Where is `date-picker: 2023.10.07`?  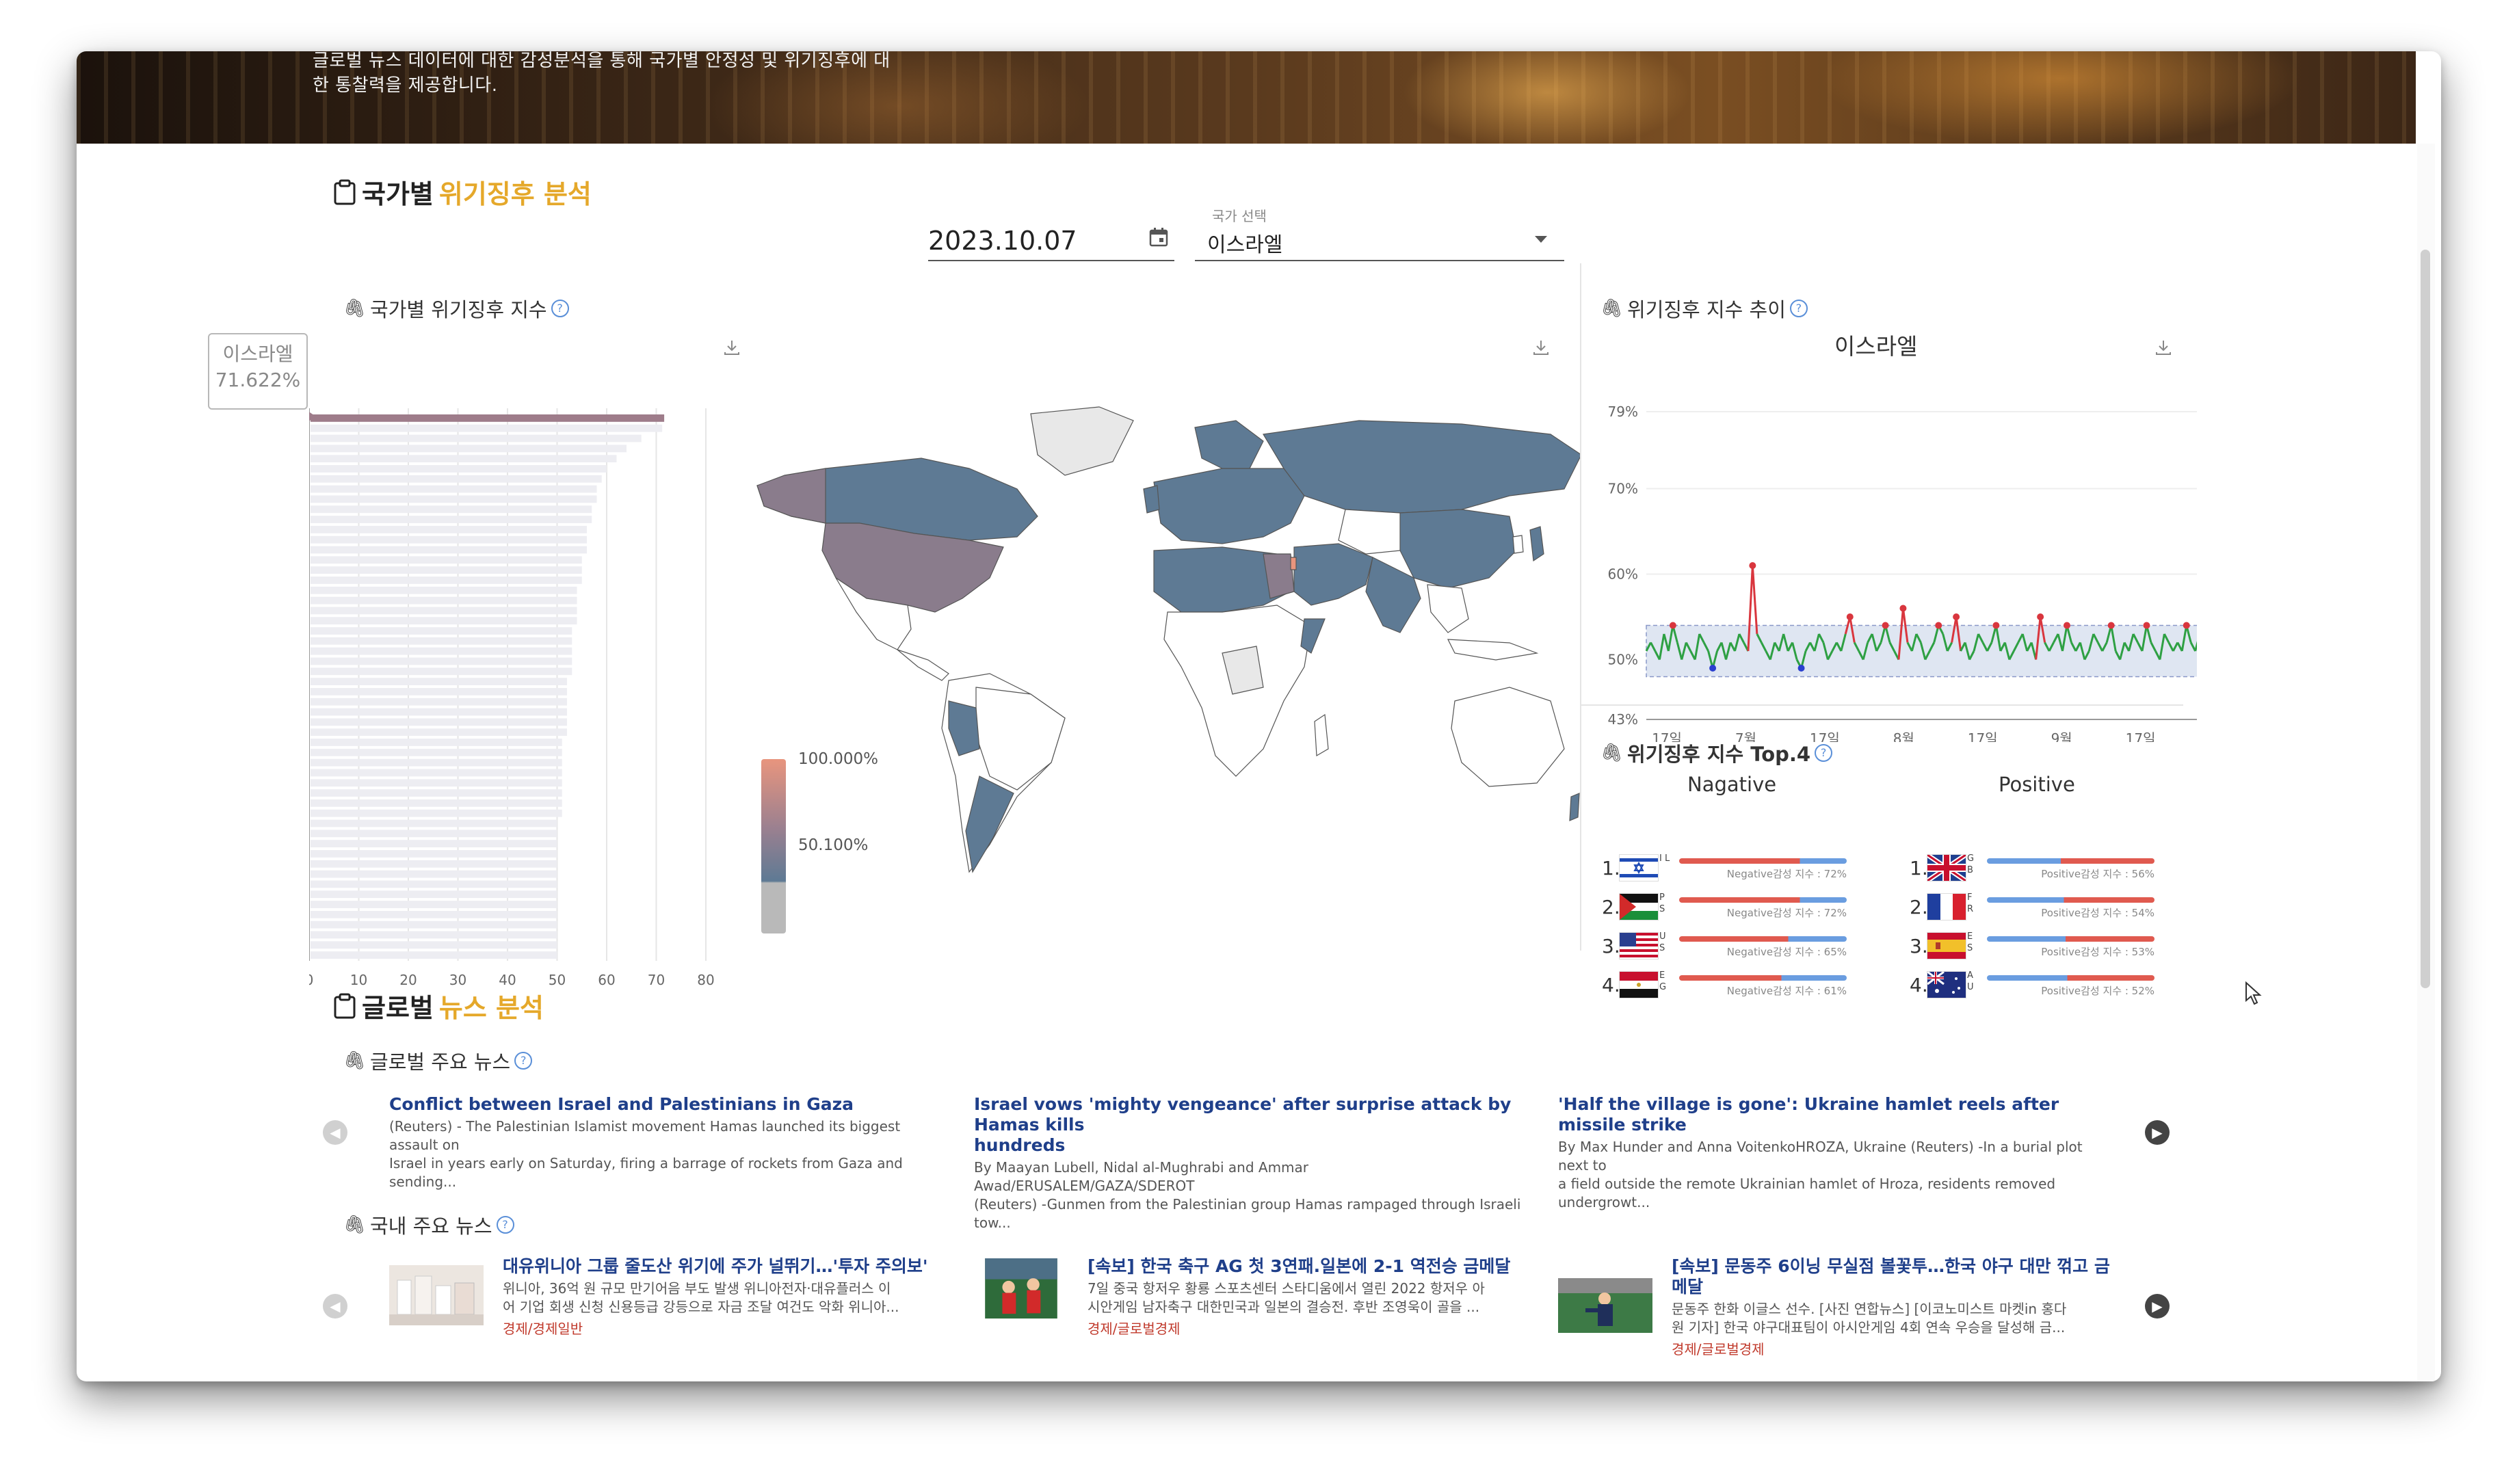 date-picker: 2023.10.07 is located at coordinates (1051, 240).